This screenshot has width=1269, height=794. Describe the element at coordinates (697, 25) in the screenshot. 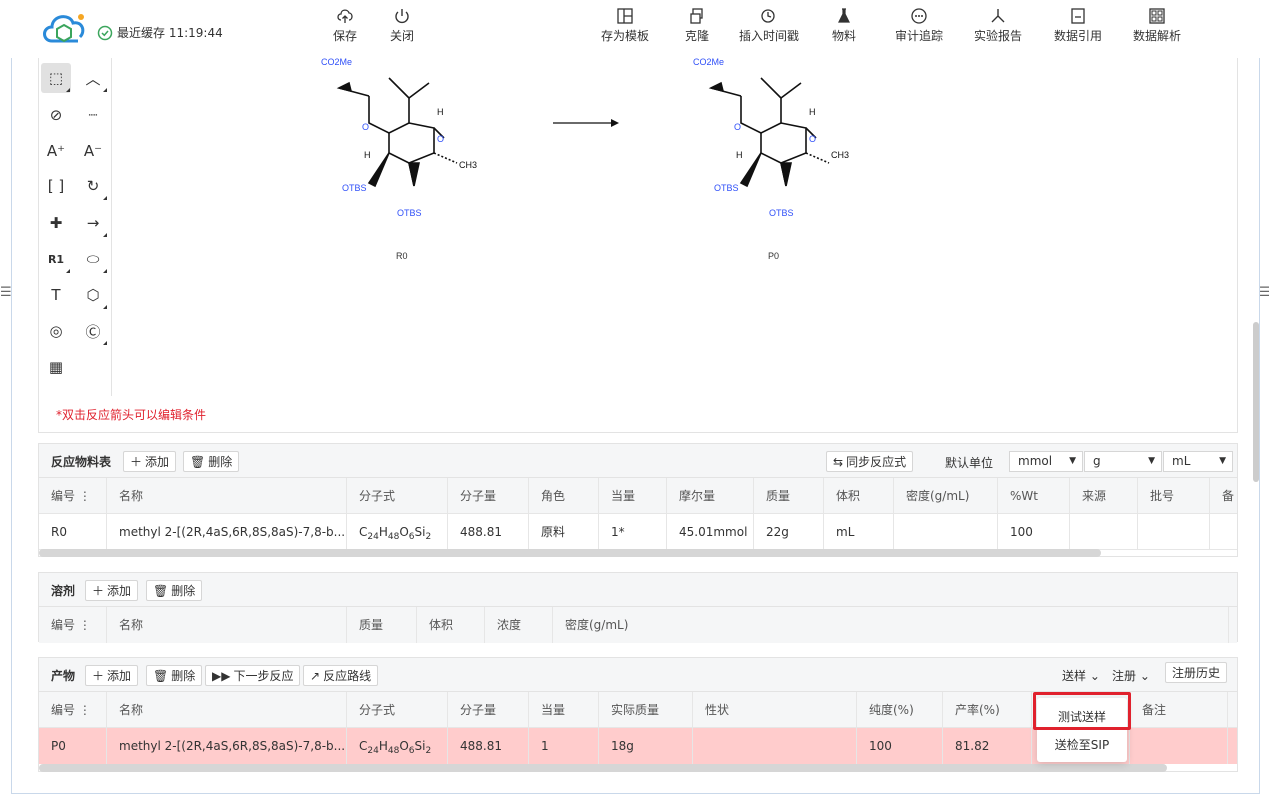

I see `clone-button: 克隆` at that location.